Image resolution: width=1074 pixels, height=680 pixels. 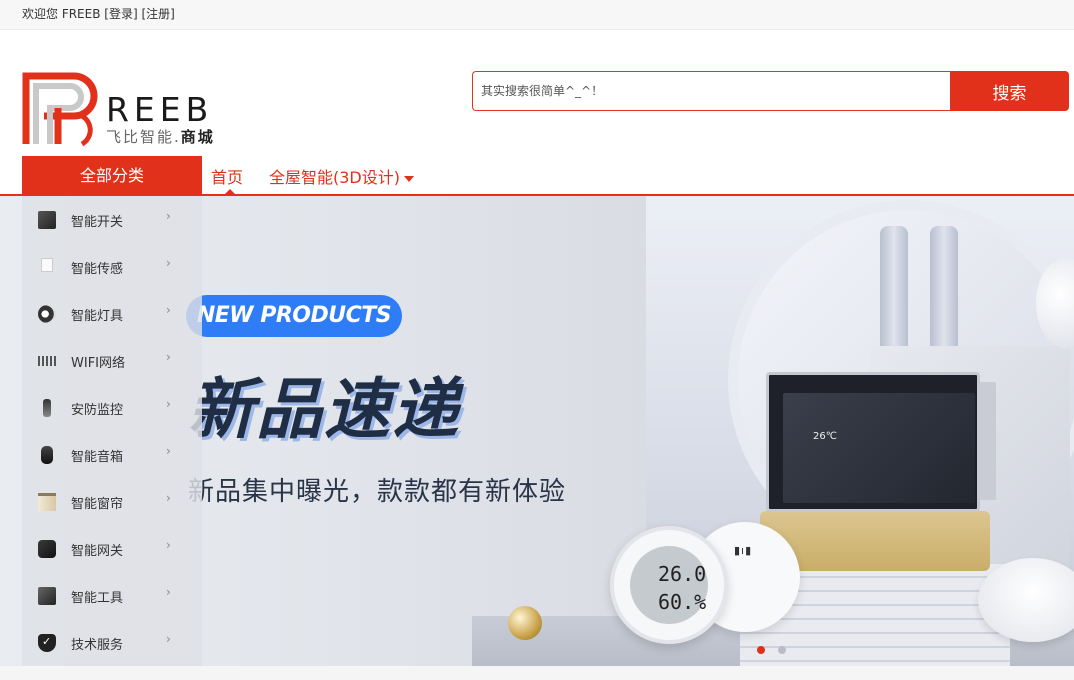 What do you see at coordinates (61, 14) in the screenshot?
I see `welcome-message: 欢迎您 FREEB` at bounding box center [61, 14].